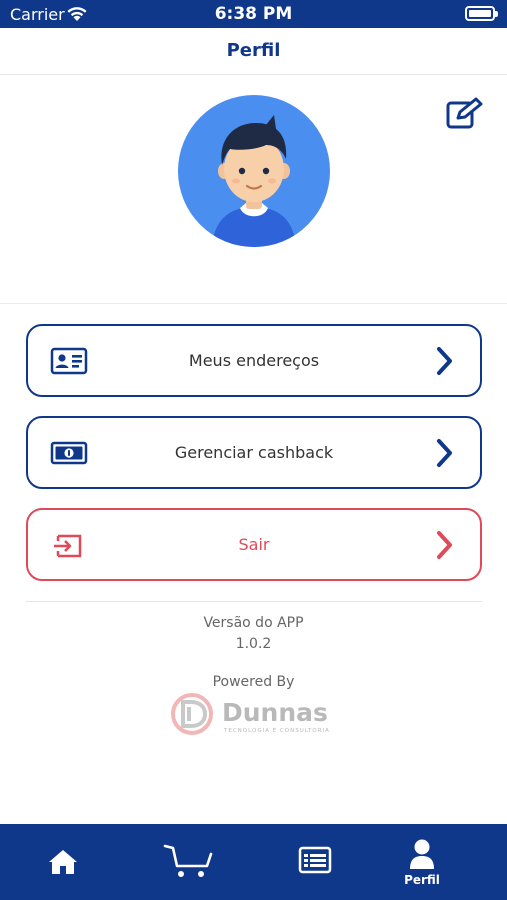 The width and height of the screenshot is (507, 900). I want to click on home-icon, so click(63, 862).